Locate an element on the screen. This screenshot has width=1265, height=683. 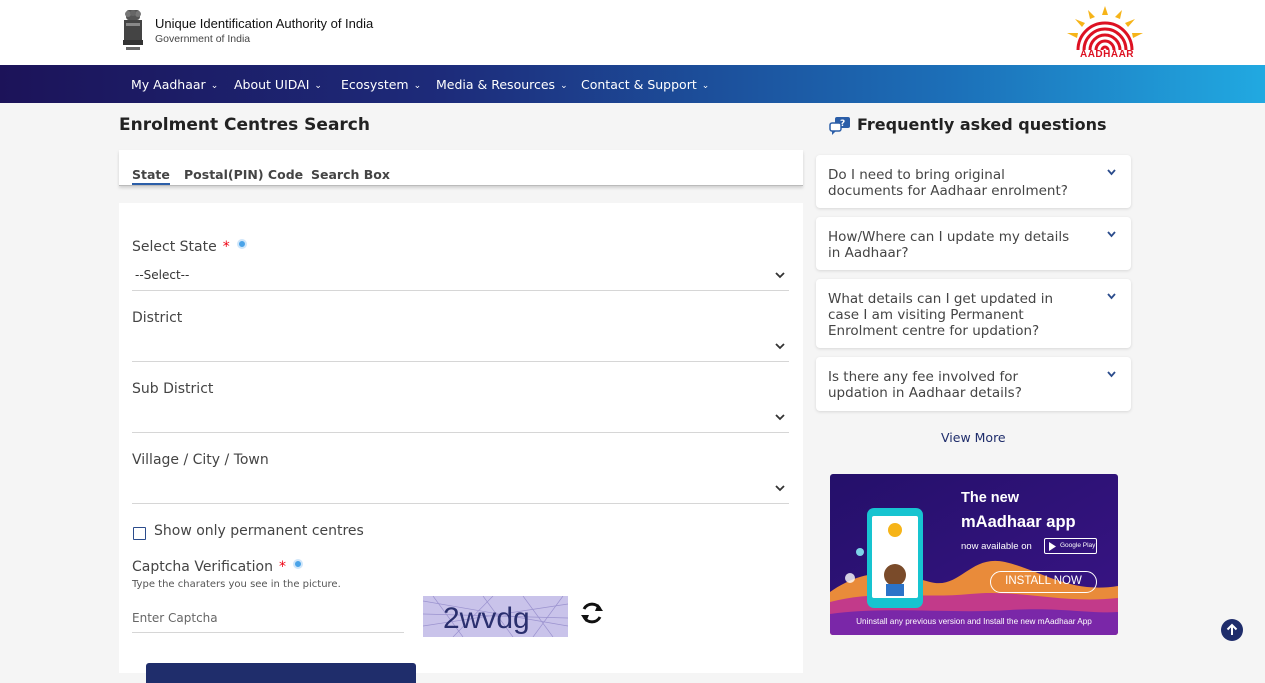
permanent-centres-label: Show only permanent centres is located at coordinates (259, 531).